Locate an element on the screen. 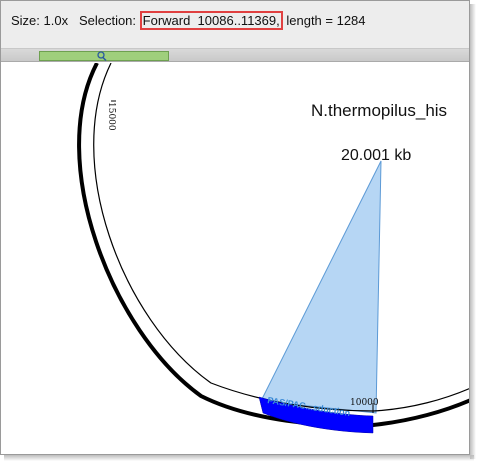 The height and width of the screenshot is (464, 480). selection-label: Selection: is located at coordinates (107, 20).